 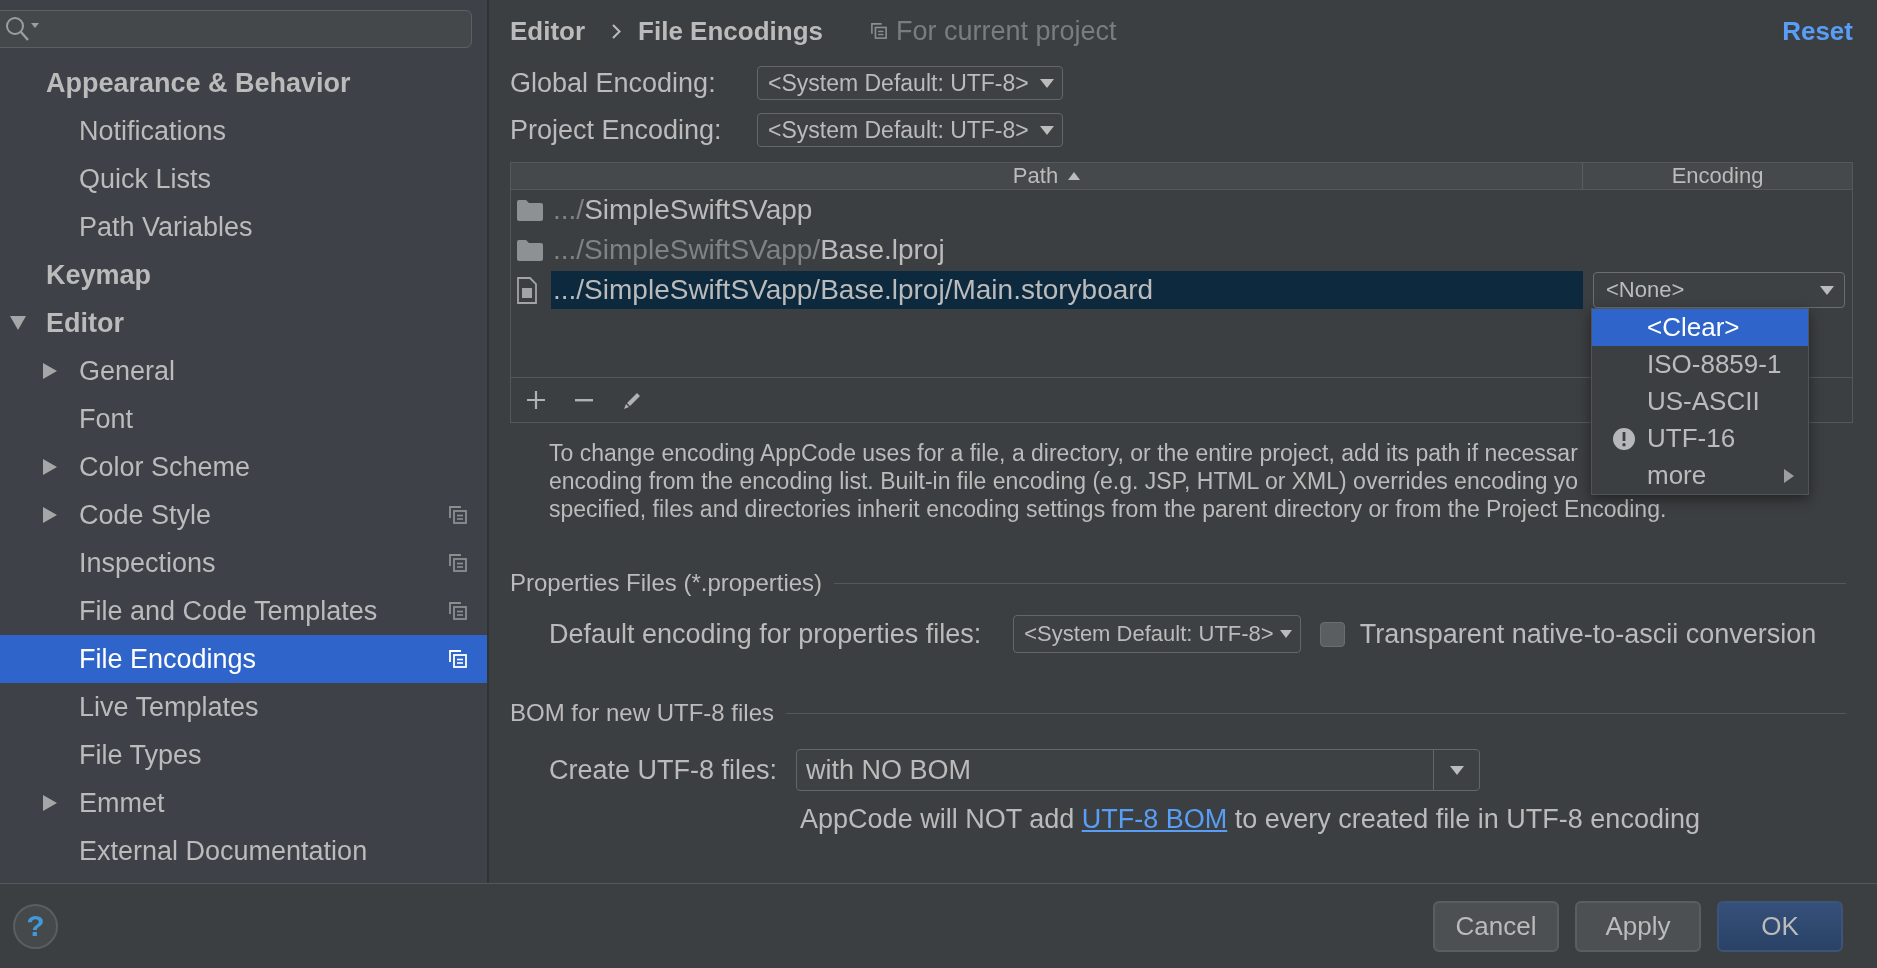 What do you see at coordinates (1067, 290) in the screenshot?
I see `path-cell: .../SimpleSwiftSVapp/Base.lproj/Main.storyboard` at bounding box center [1067, 290].